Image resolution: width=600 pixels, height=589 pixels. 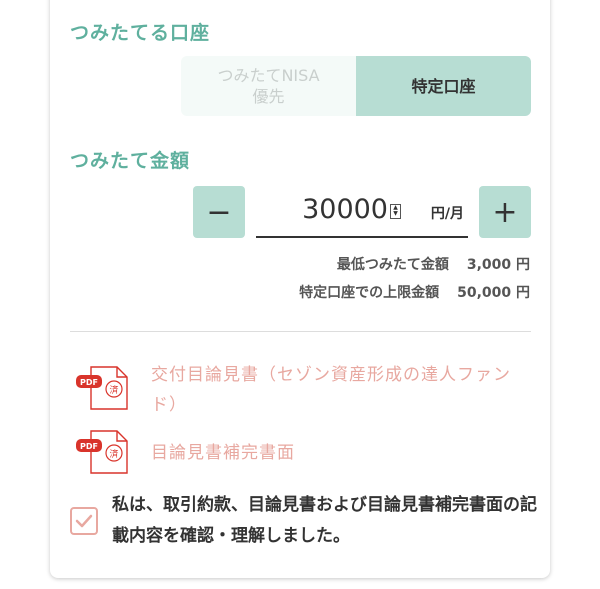 I want to click on checkmark-icon, so click(x=84, y=521).